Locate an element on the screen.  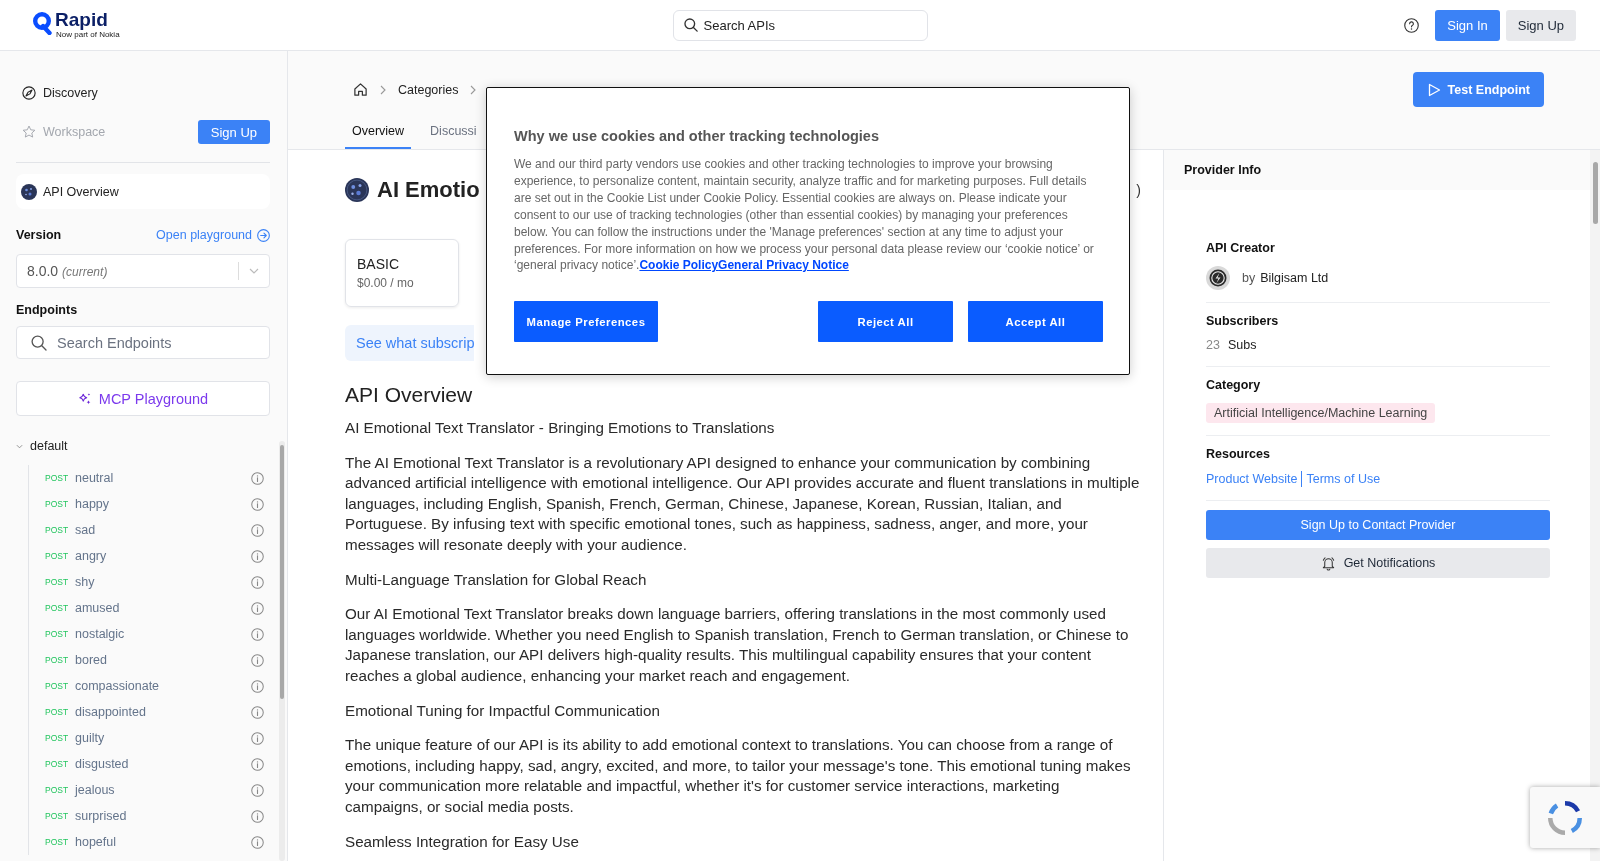
tab: Discussi is located at coordinates (453, 131).